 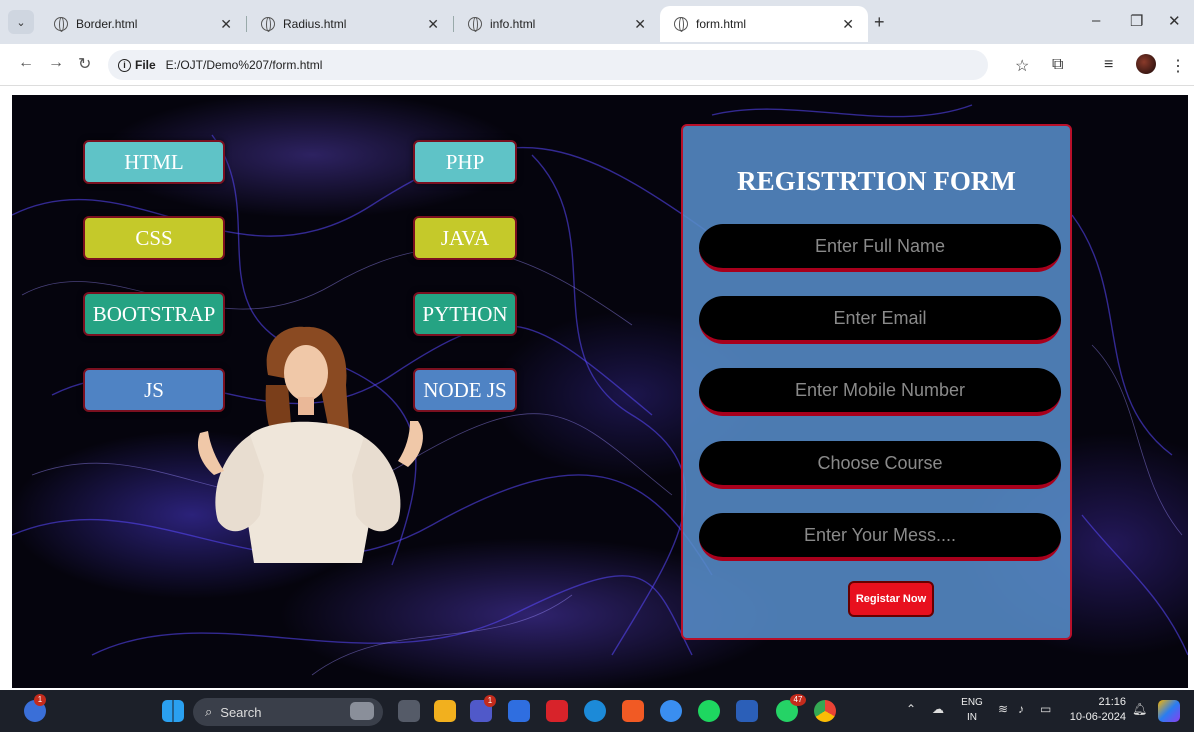 What do you see at coordinates (891, 599) in the screenshot?
I see `register-now-button: Registar Now` at bounding box center [891, 599].